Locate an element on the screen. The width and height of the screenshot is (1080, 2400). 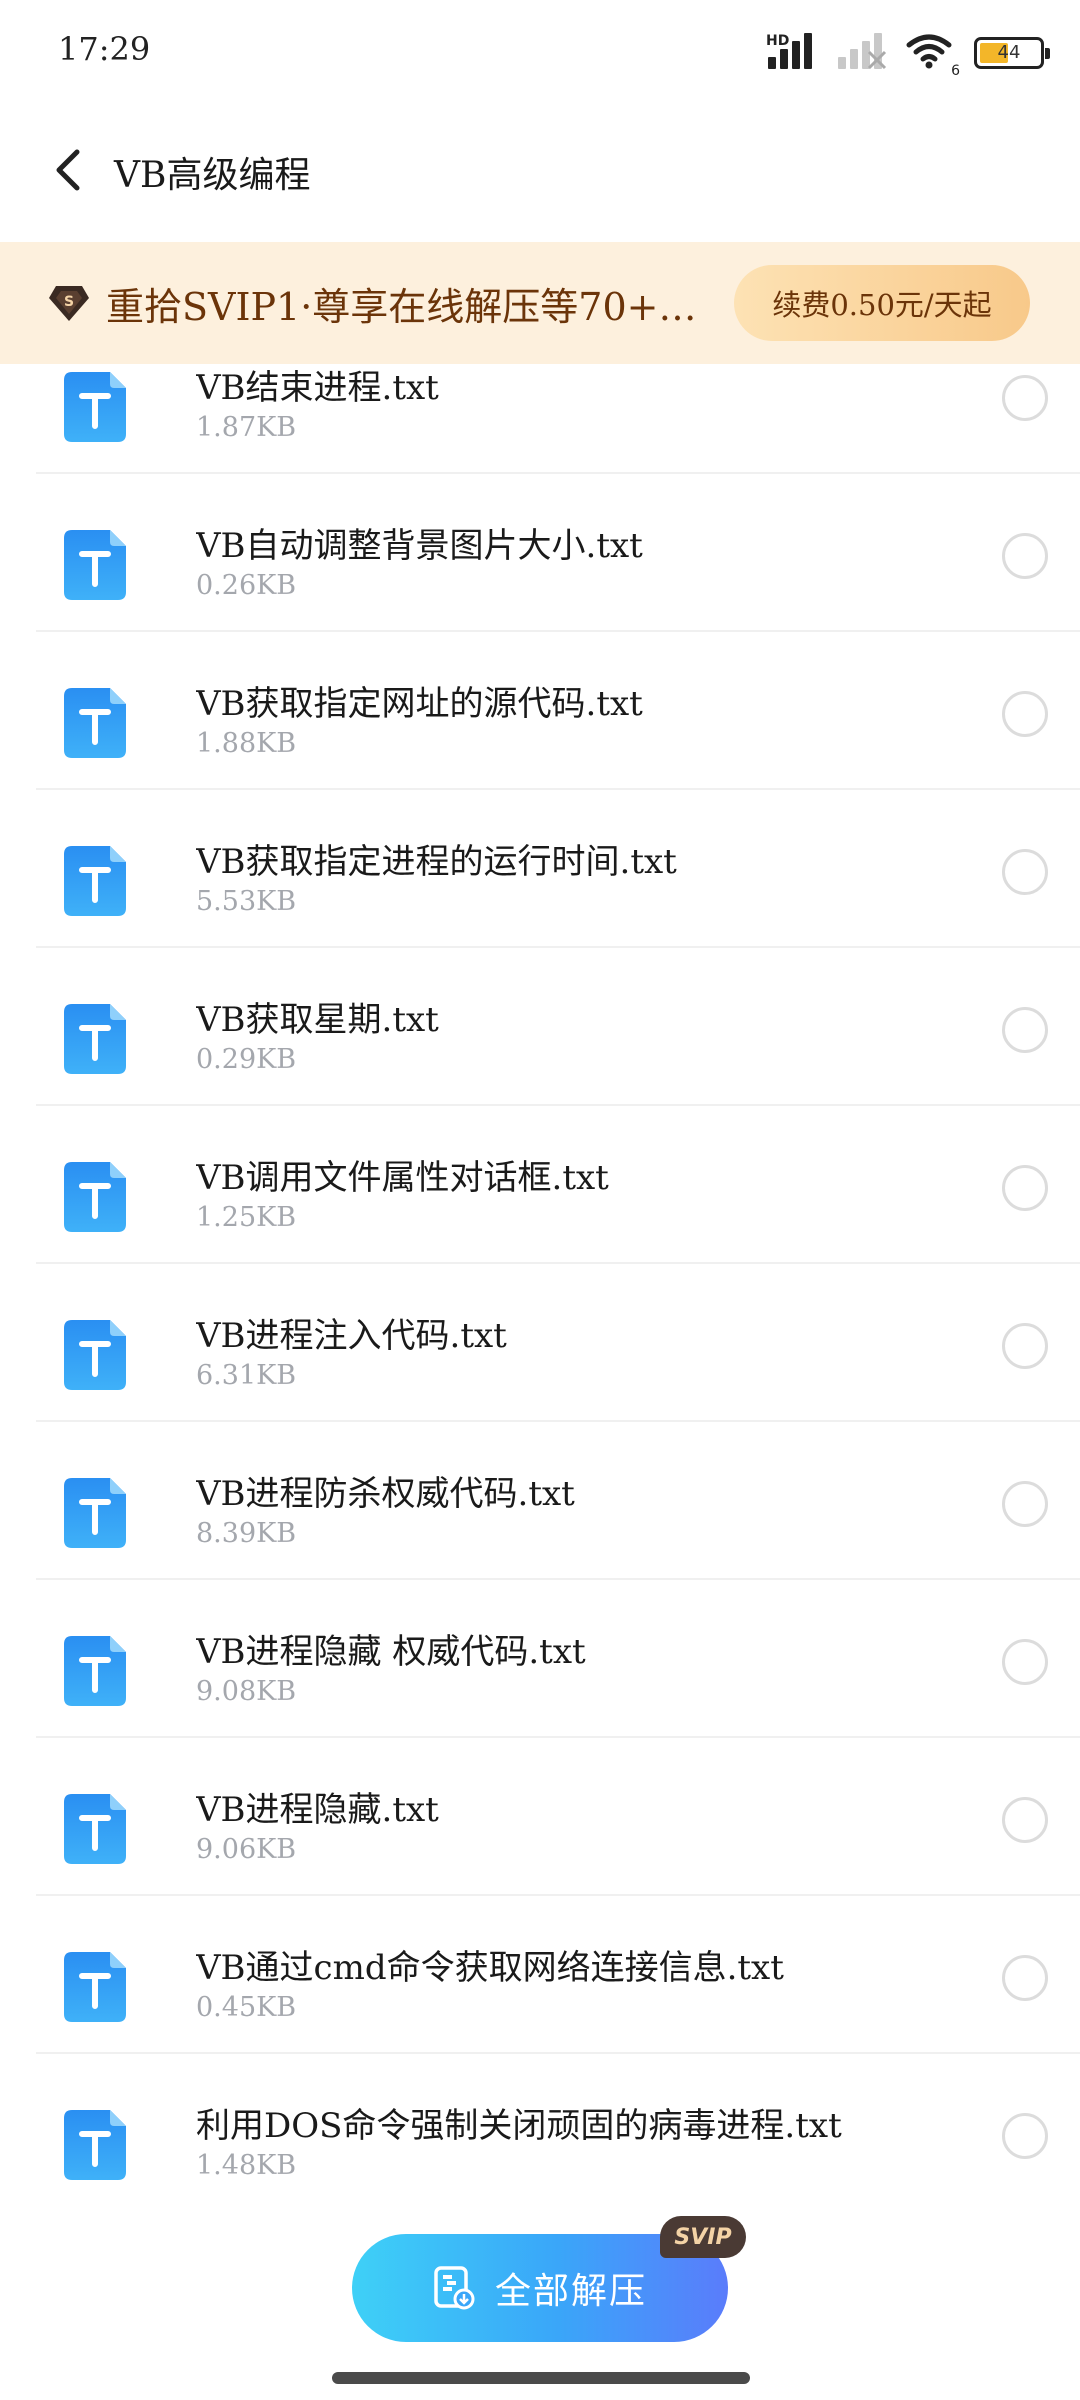
file-size: 1.88KB is located at coordinates (246, 743).